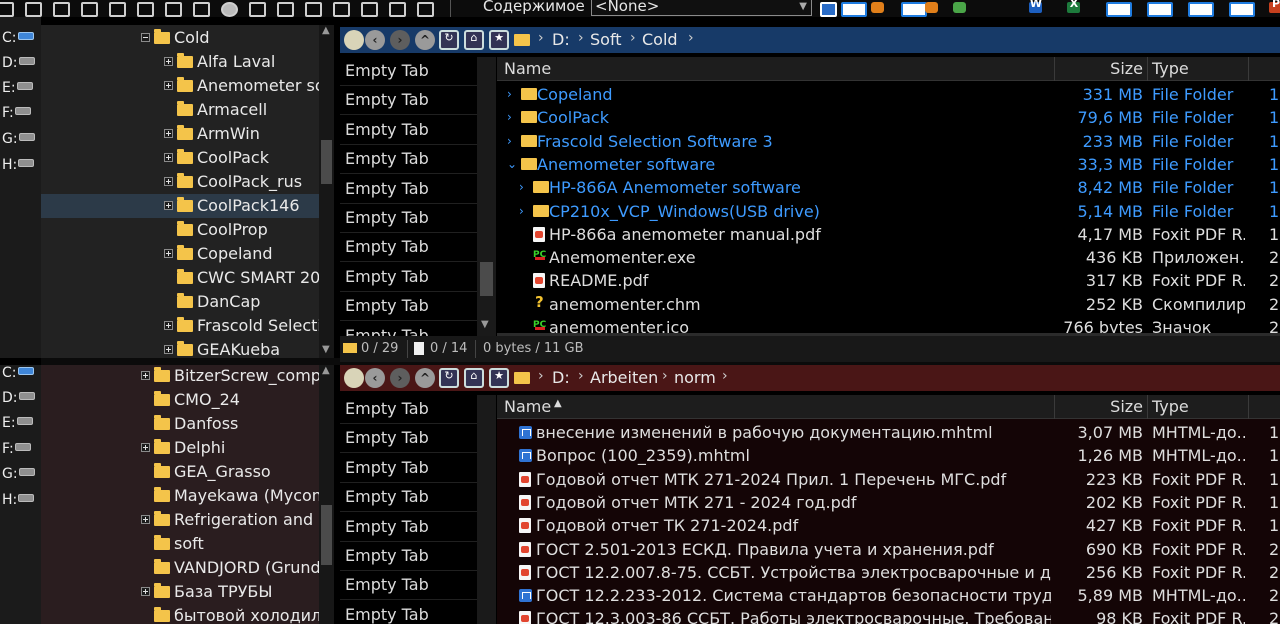  What do you see at coordinates (17, 88) in the screenshot?
I see `drive-e: E:` at bounding box center [17, 88].